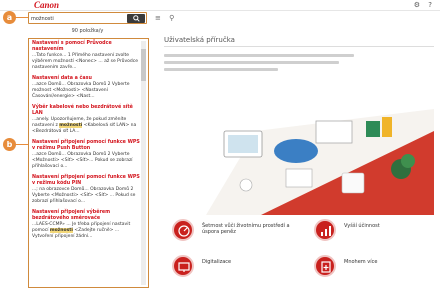  I want to click on tile-label: Digitalizace, so click(217, 262).